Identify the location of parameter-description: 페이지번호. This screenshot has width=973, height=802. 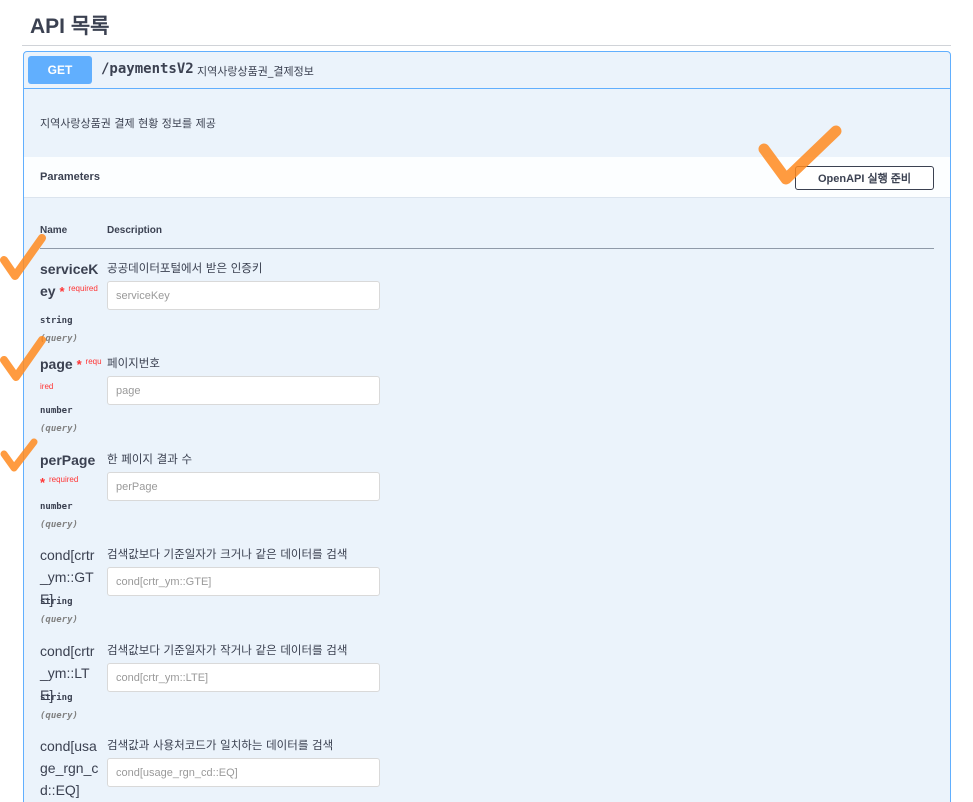
(133, 363).